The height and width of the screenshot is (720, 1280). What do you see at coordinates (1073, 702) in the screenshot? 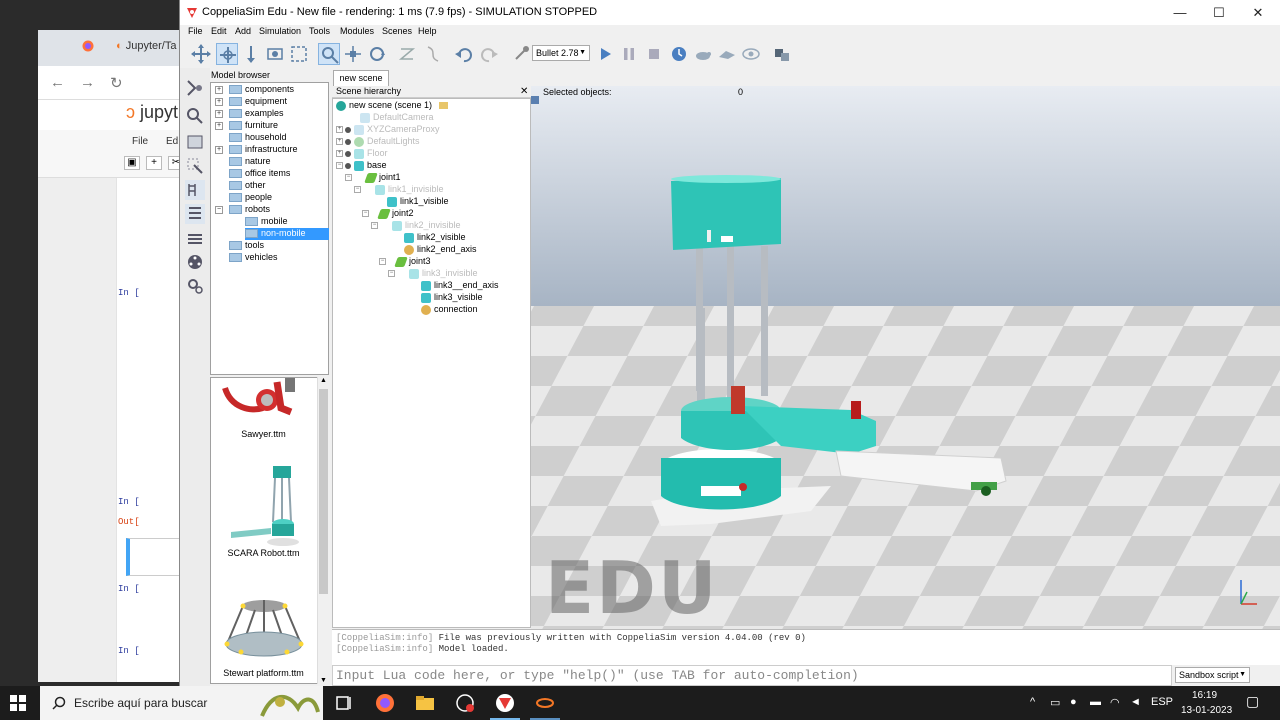
I see `microphone-icon: ●` at bounding box center [1073, 702].